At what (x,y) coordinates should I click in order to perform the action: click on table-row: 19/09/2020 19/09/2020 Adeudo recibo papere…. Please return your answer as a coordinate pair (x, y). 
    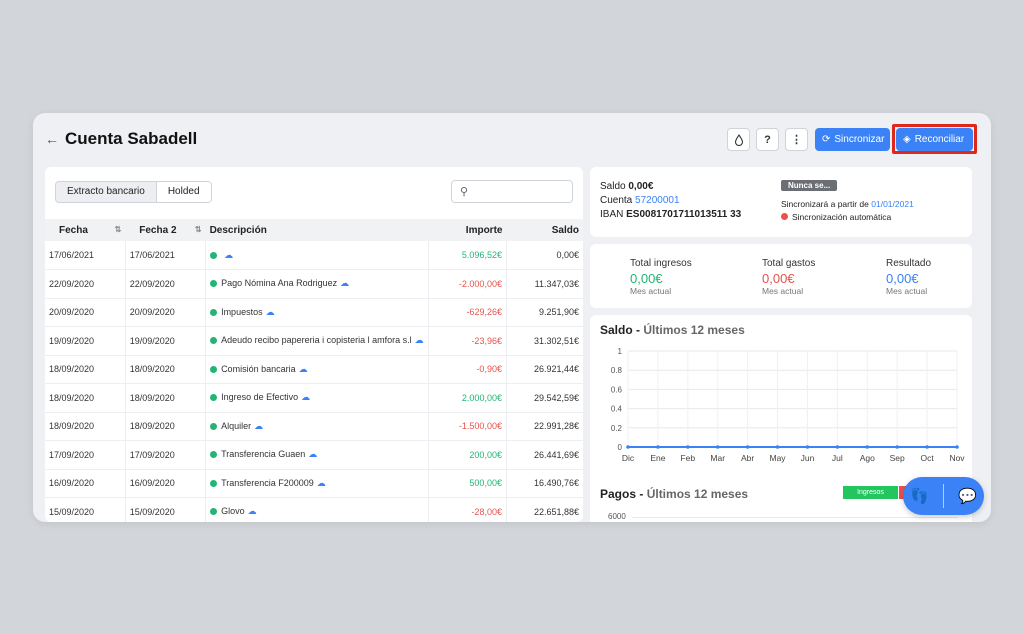
    Looking at the image, I should click on (314, 341).